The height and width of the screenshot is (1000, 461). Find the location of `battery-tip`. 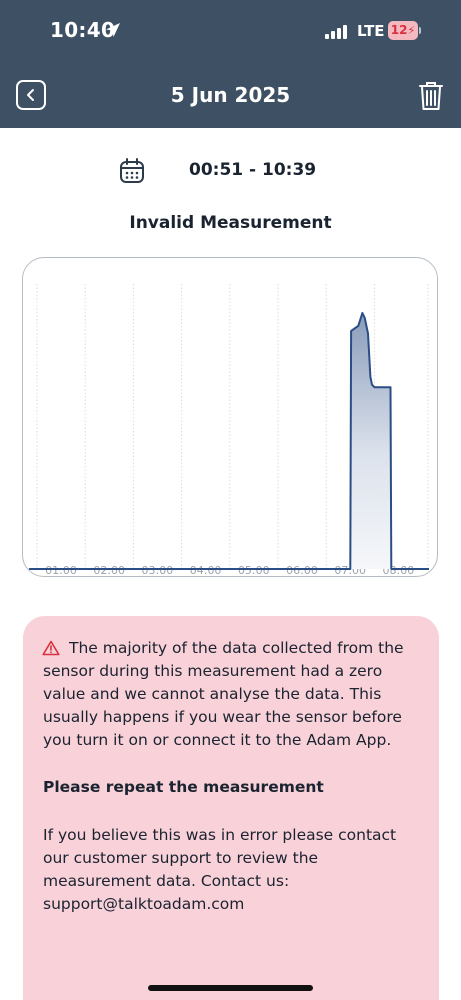

battery-tip is located at coordinates (420, 30).